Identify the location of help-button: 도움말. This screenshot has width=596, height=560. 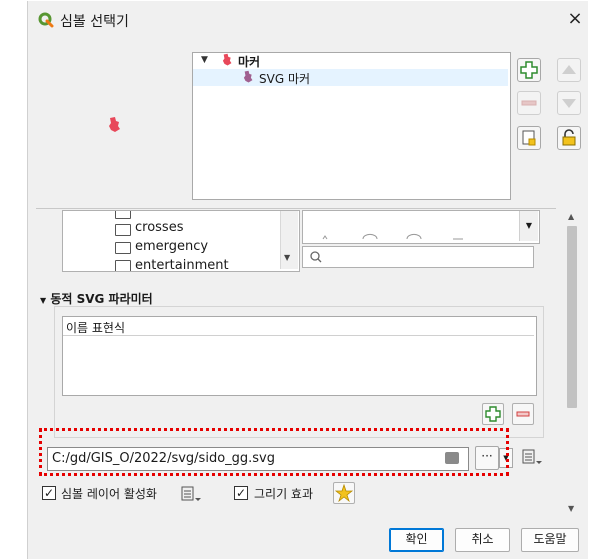
(550, 540).